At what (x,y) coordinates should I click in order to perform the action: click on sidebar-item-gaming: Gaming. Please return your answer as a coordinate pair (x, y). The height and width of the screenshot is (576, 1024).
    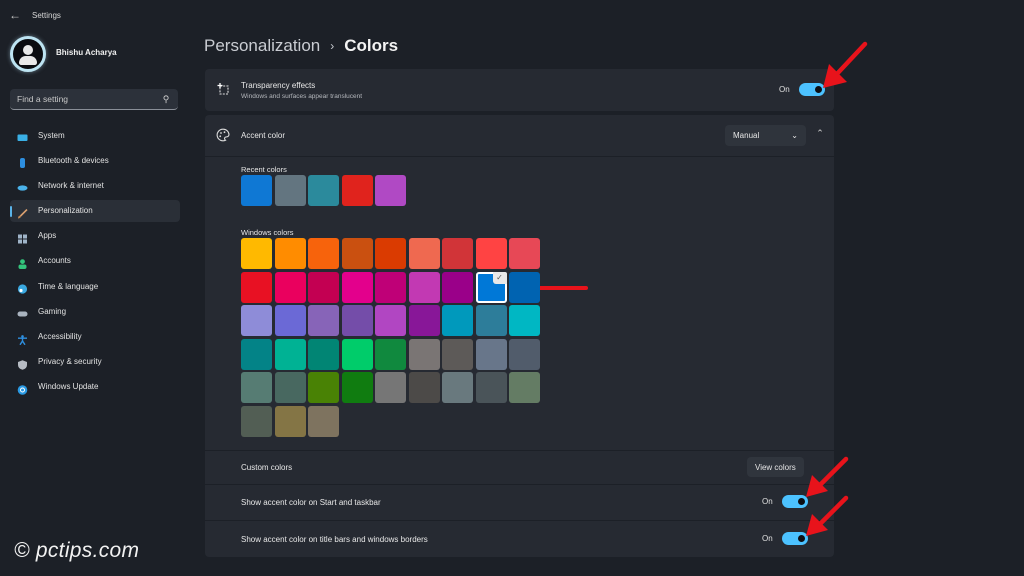
    Looking at the image, I should click on (95, 311).